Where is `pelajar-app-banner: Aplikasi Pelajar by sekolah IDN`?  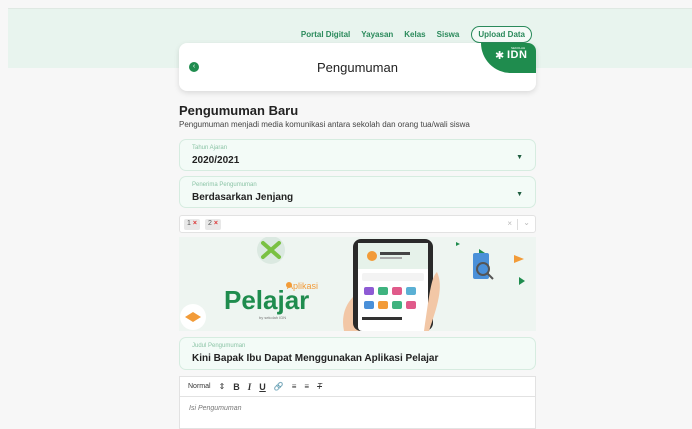
pelajar-app-banner: Aplikasi Pelajar by sekolah IDN is located at coordinates (357, 284).